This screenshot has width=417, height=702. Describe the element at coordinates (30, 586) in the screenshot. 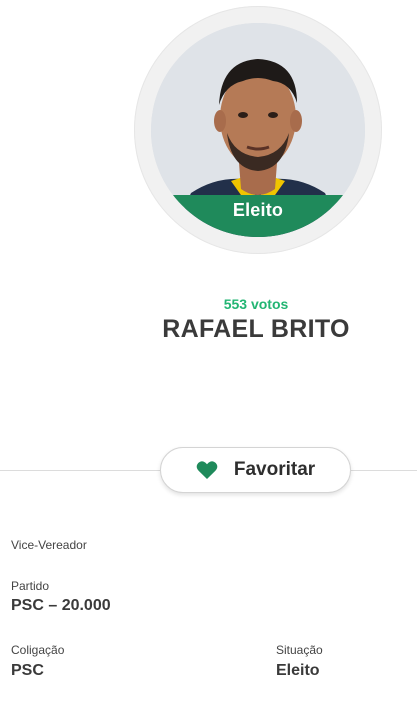

I see `party-label: Partido` at that location.